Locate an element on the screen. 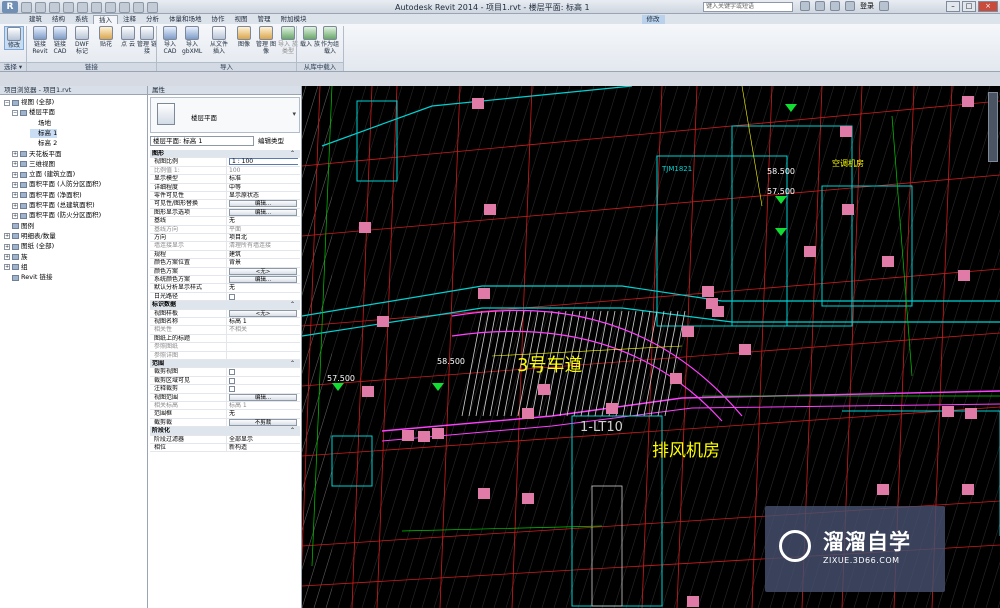 The image size is (1000, 608). save-icon is located at coordinates (40, 7).